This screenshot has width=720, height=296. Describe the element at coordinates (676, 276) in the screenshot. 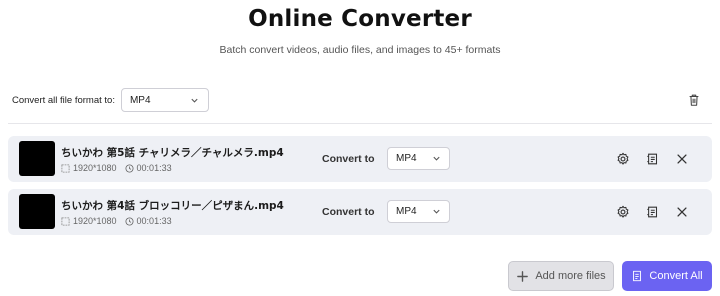

I see `convert-all-label: Convert All` at that location.